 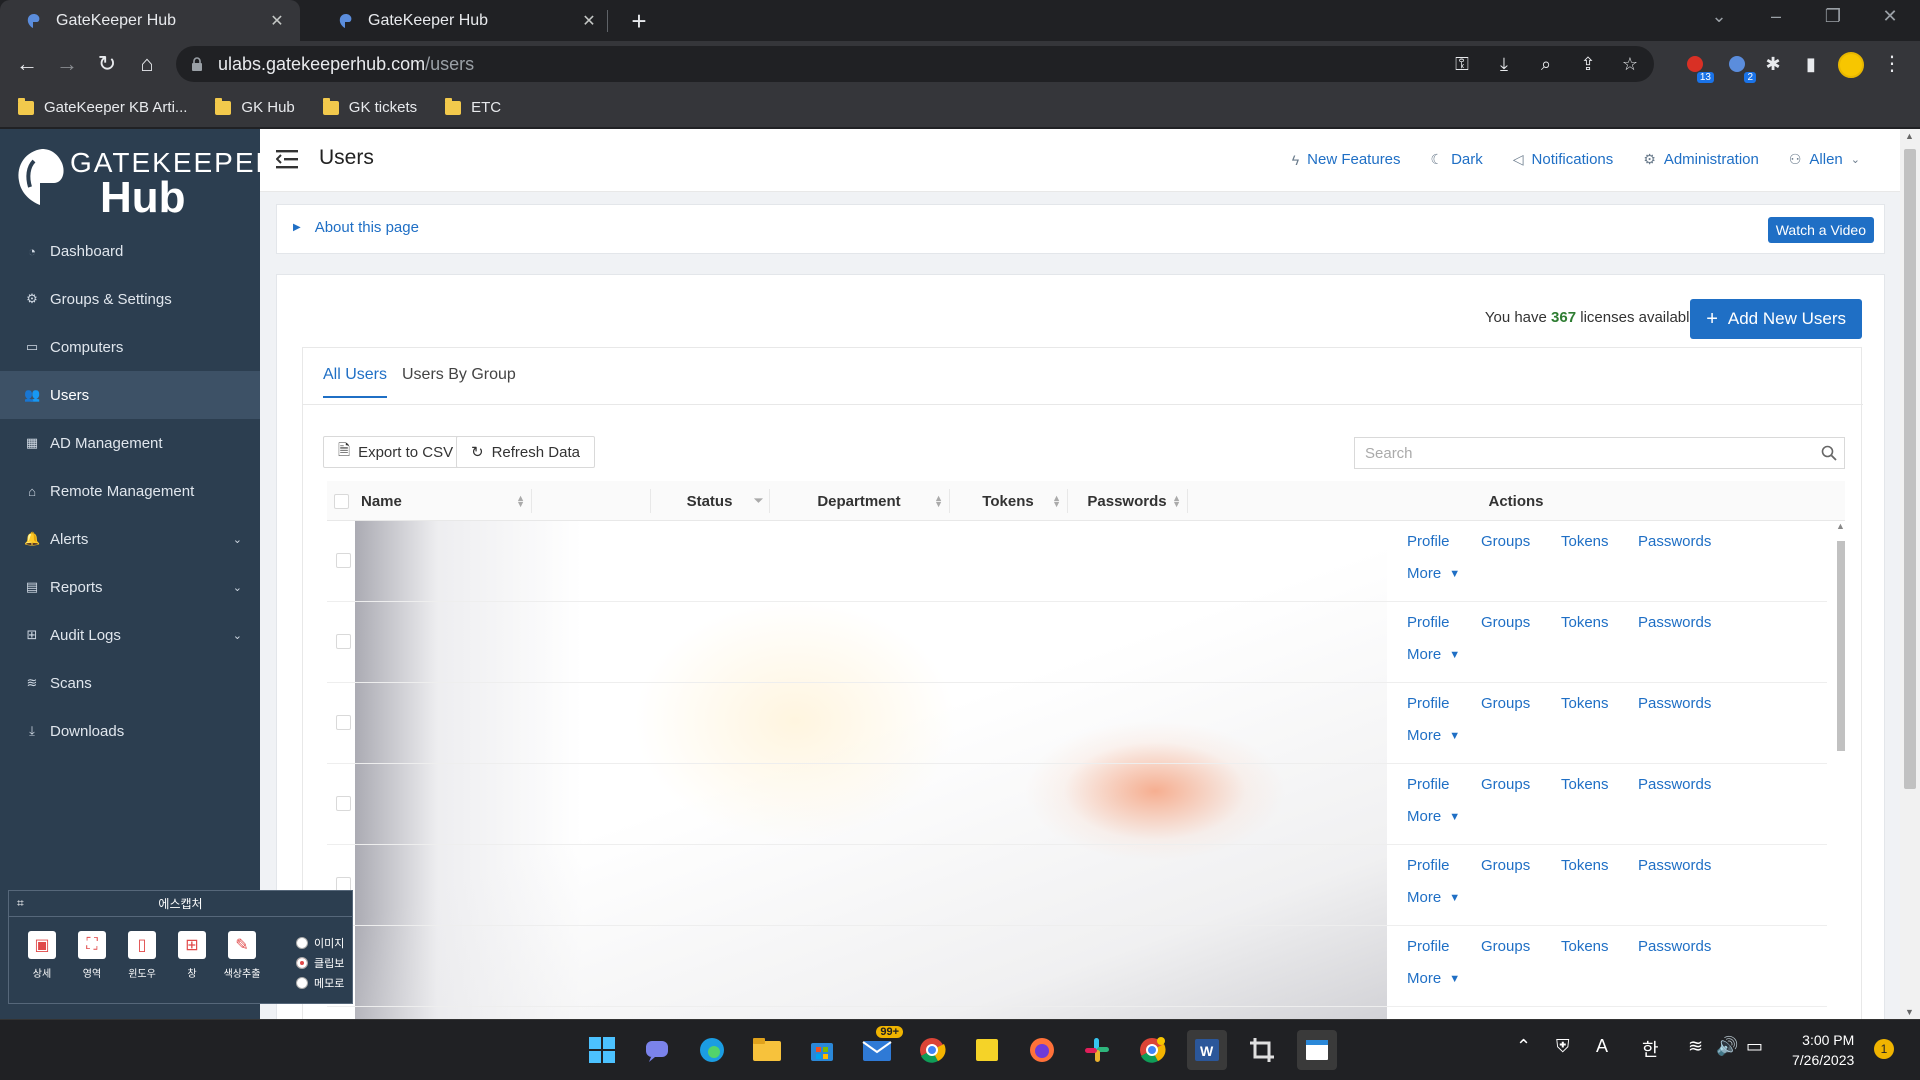 What do you see at coordinates (1346, 159) in the screenshot?
I see `new-features-link: ϟ New Features` at bounding box center [1346, 159].